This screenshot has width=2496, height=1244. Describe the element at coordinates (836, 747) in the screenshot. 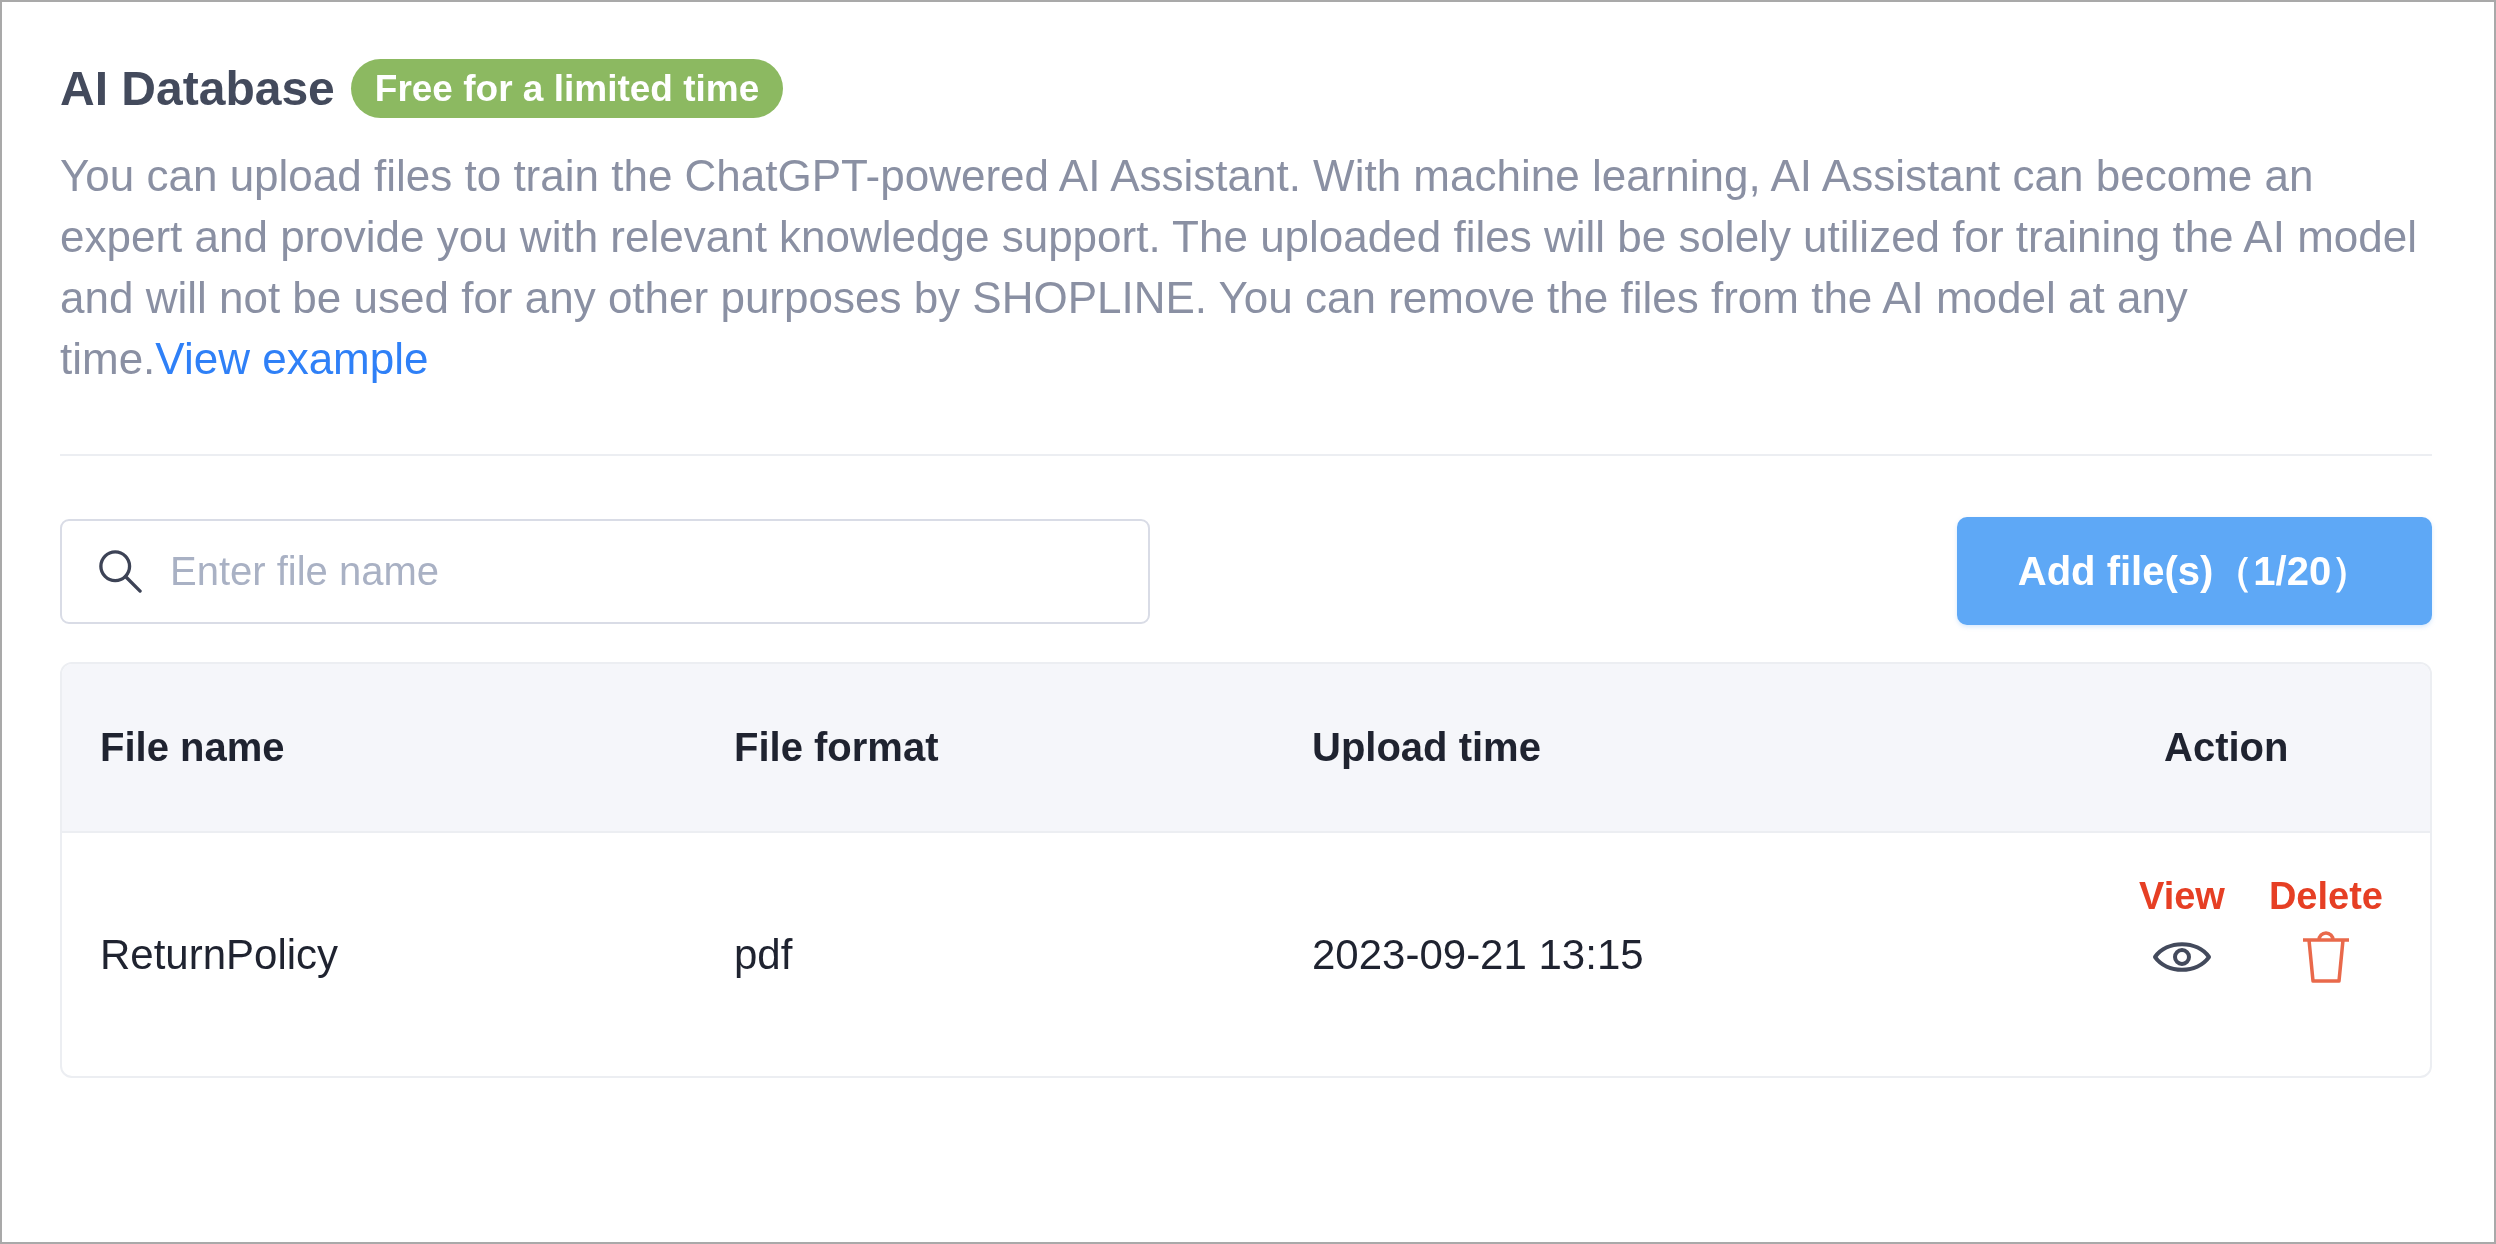

I see `column-header: File format` at that location.